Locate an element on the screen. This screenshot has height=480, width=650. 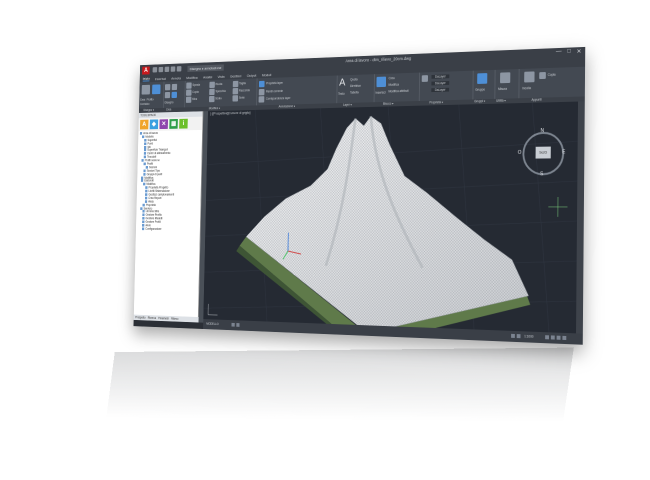
polyline-icon is located at coordinates (167, 87).